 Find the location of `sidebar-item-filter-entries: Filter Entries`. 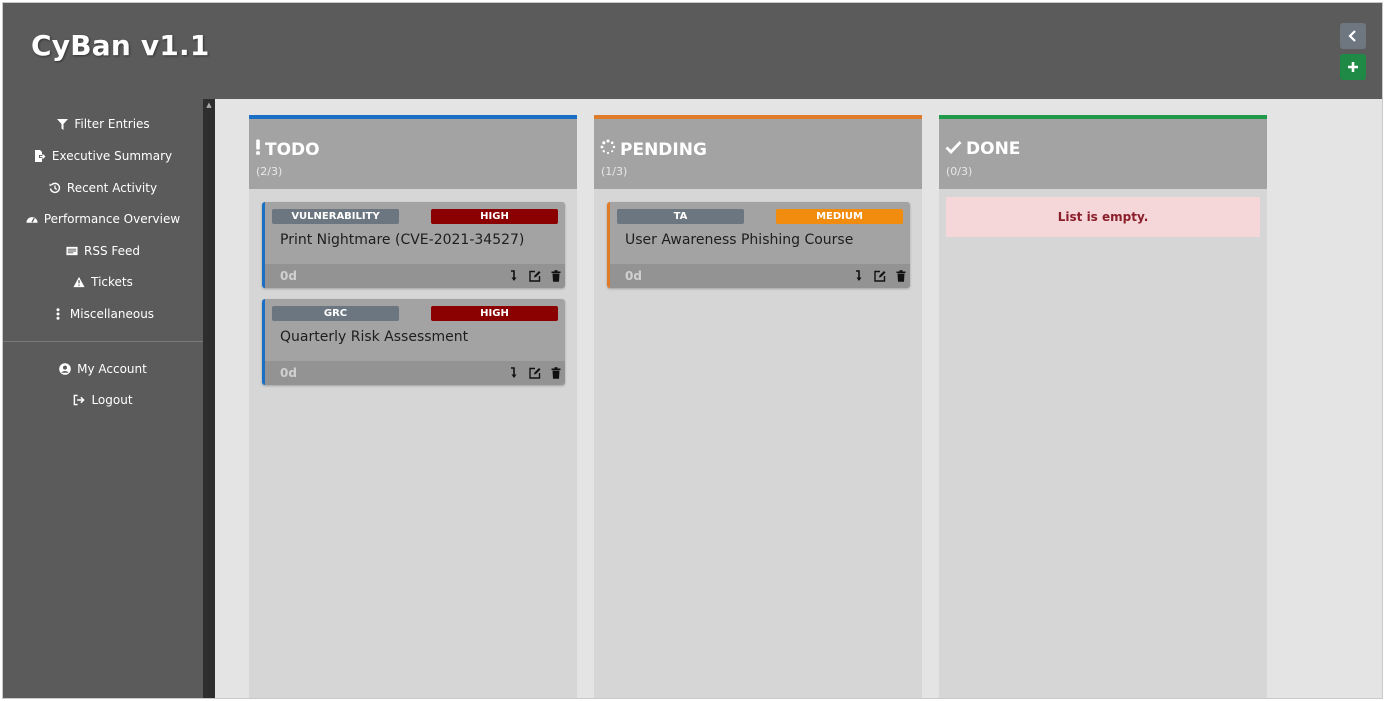

sidebar-item-filter-entries: Filter Entries is located at coordinates (103, 124).